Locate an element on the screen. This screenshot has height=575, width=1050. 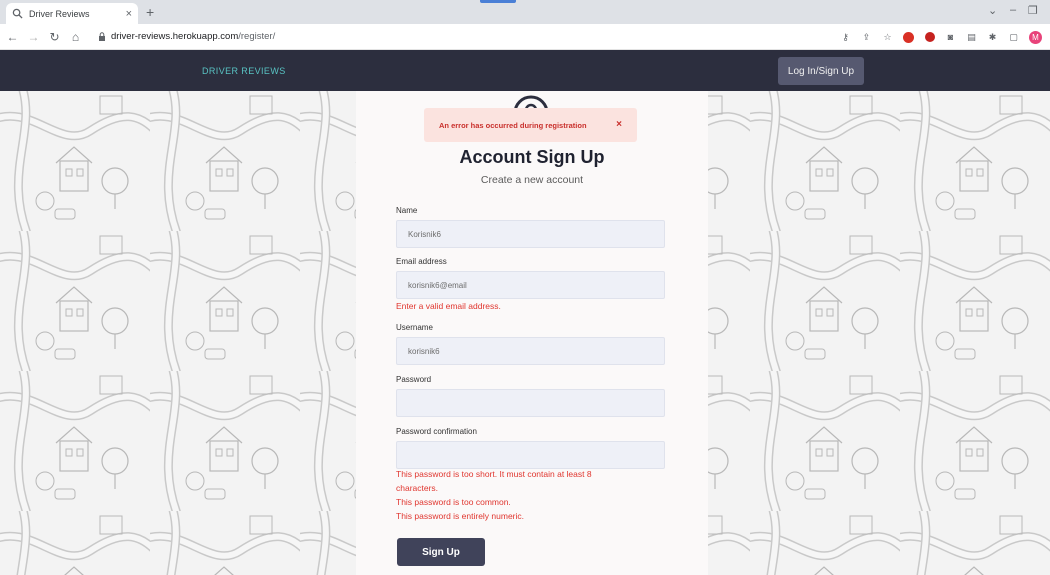
browser-tab: Driver Reviews × is located at coordinates (72, 13).